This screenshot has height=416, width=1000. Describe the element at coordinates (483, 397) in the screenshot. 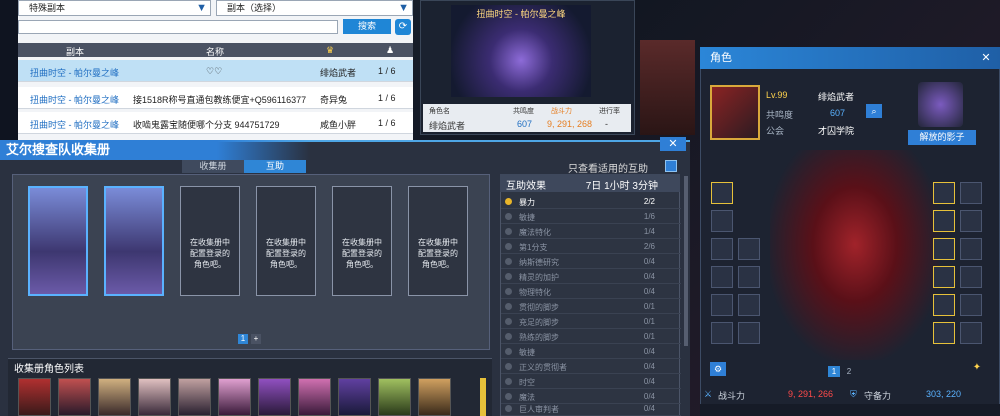

I see `list-scrollbar` at that location.